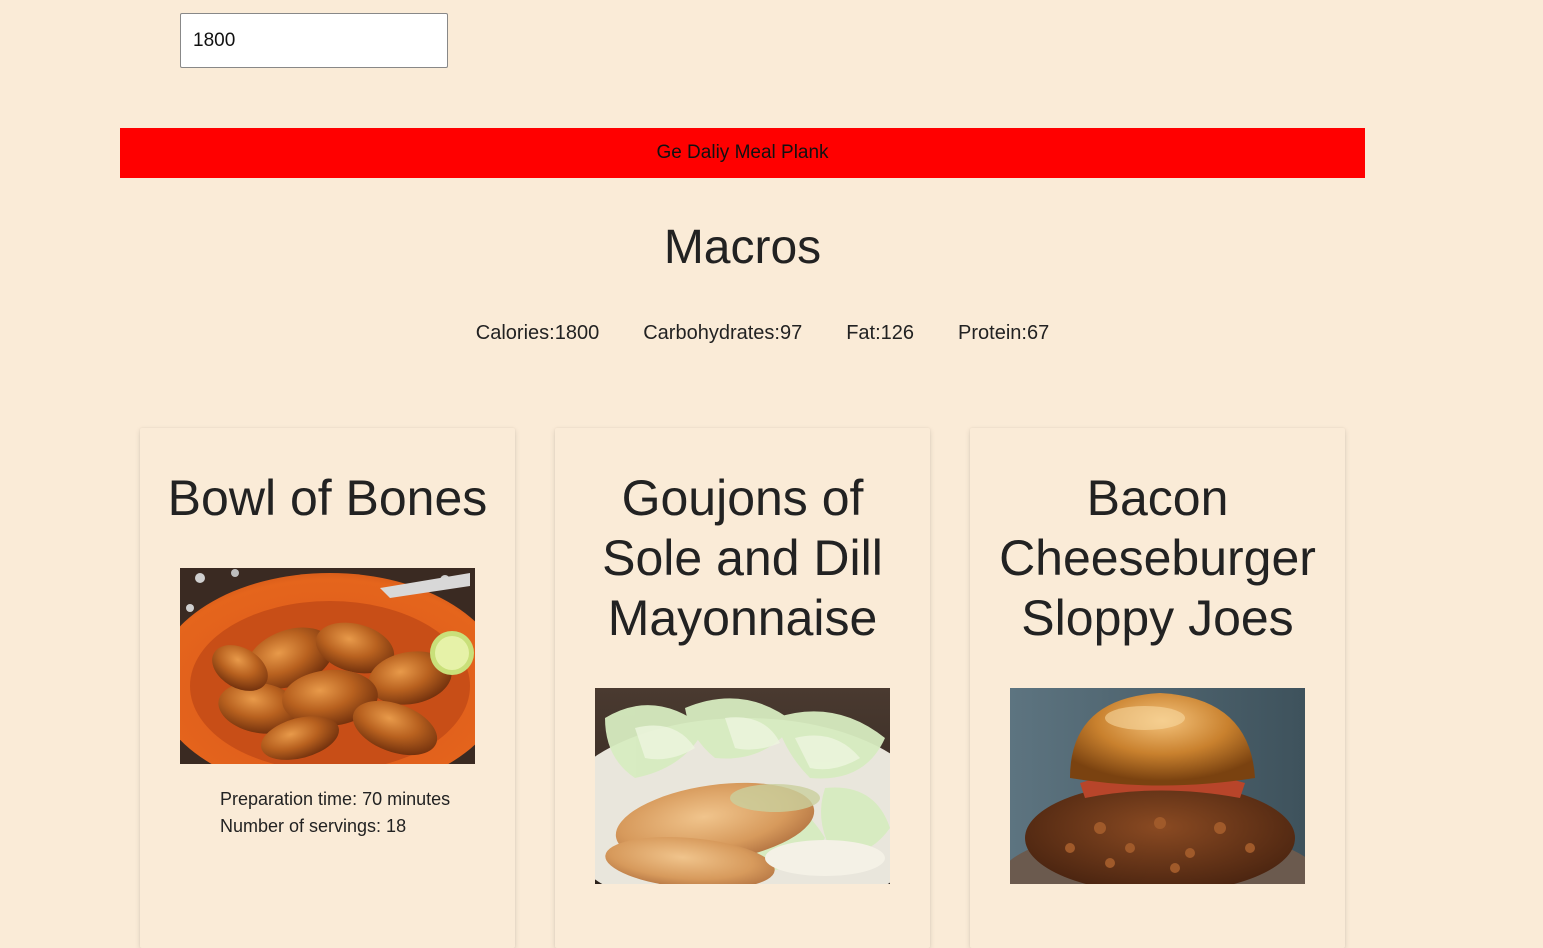  I want to click on chicken-wings-photo, so click(327, 666).